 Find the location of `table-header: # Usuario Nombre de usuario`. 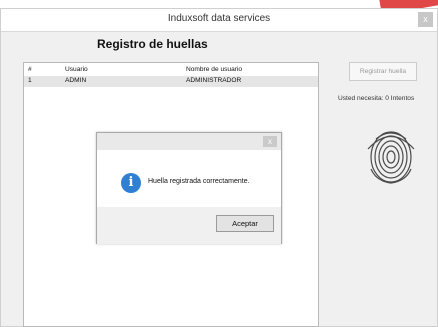

table-header: # Usuario Nombre de usuario is located at coordinates (171, 70).